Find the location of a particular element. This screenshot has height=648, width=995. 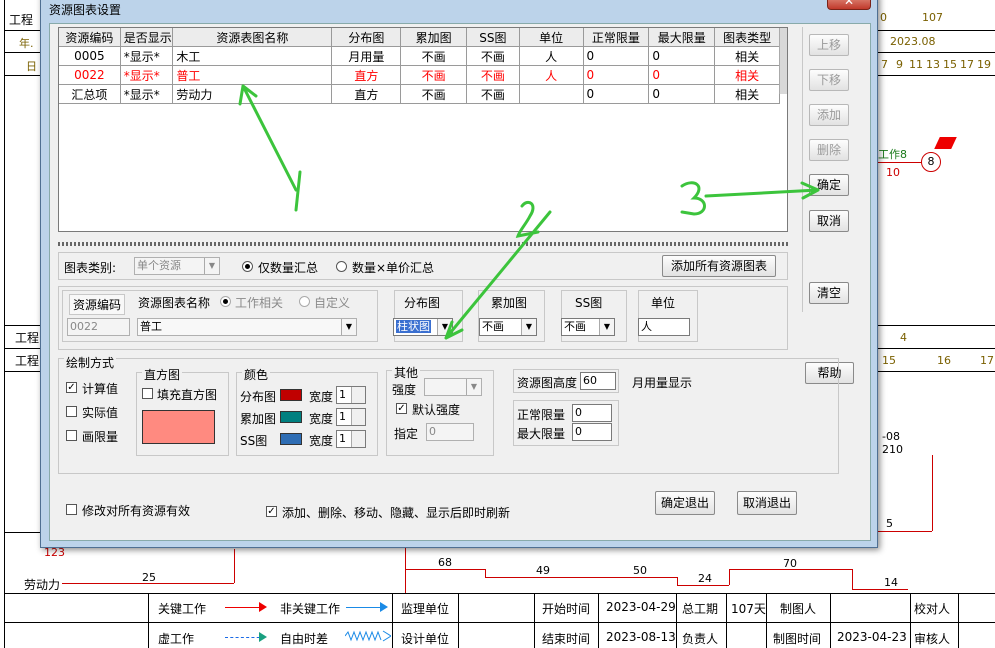

cell-chart-type: 相关 is located at coordinates (747, 94).